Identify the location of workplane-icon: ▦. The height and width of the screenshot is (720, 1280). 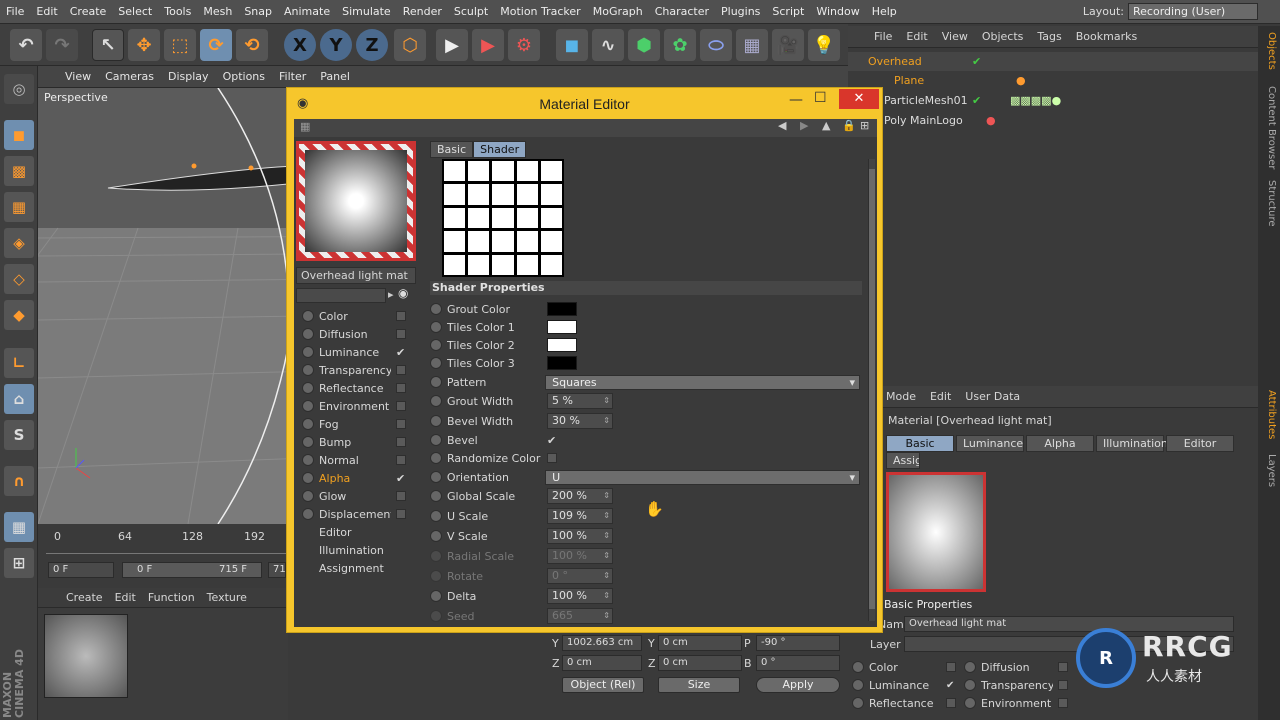
(19, 207).